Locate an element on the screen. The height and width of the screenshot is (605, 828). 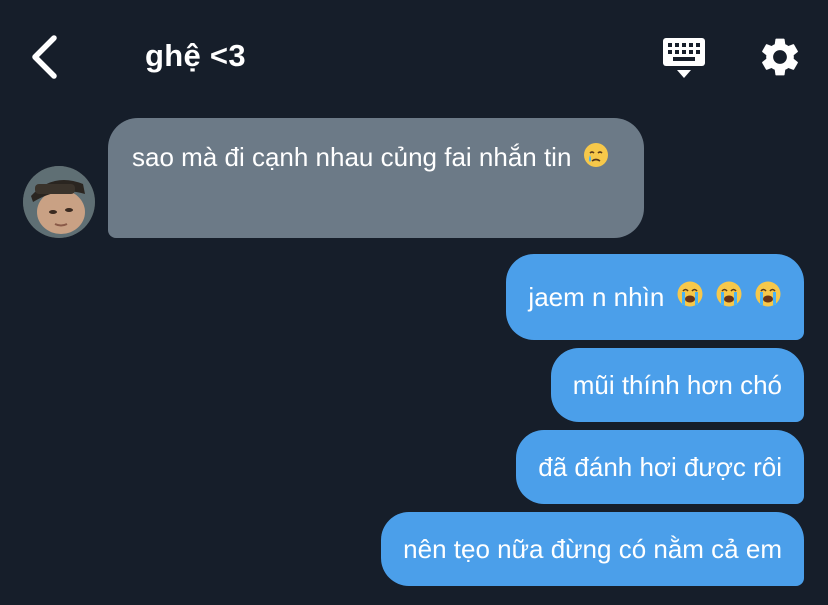
outgoing-message: nên tẹo nữa đừng có nằm cả em is located at coordinates (592, 549).